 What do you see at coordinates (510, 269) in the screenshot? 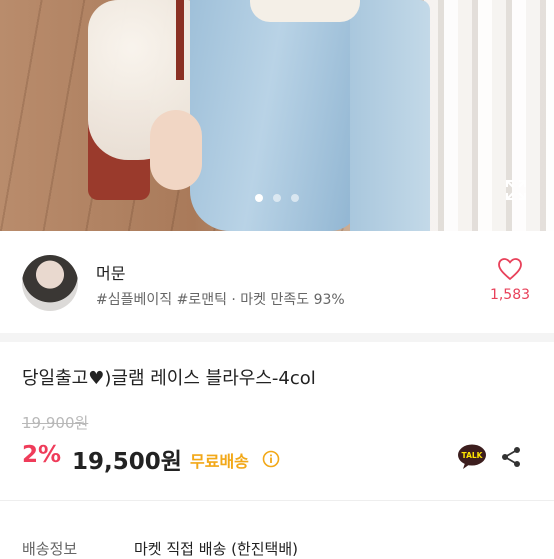
I see `heart-icon` at bounding box center [510, 269].